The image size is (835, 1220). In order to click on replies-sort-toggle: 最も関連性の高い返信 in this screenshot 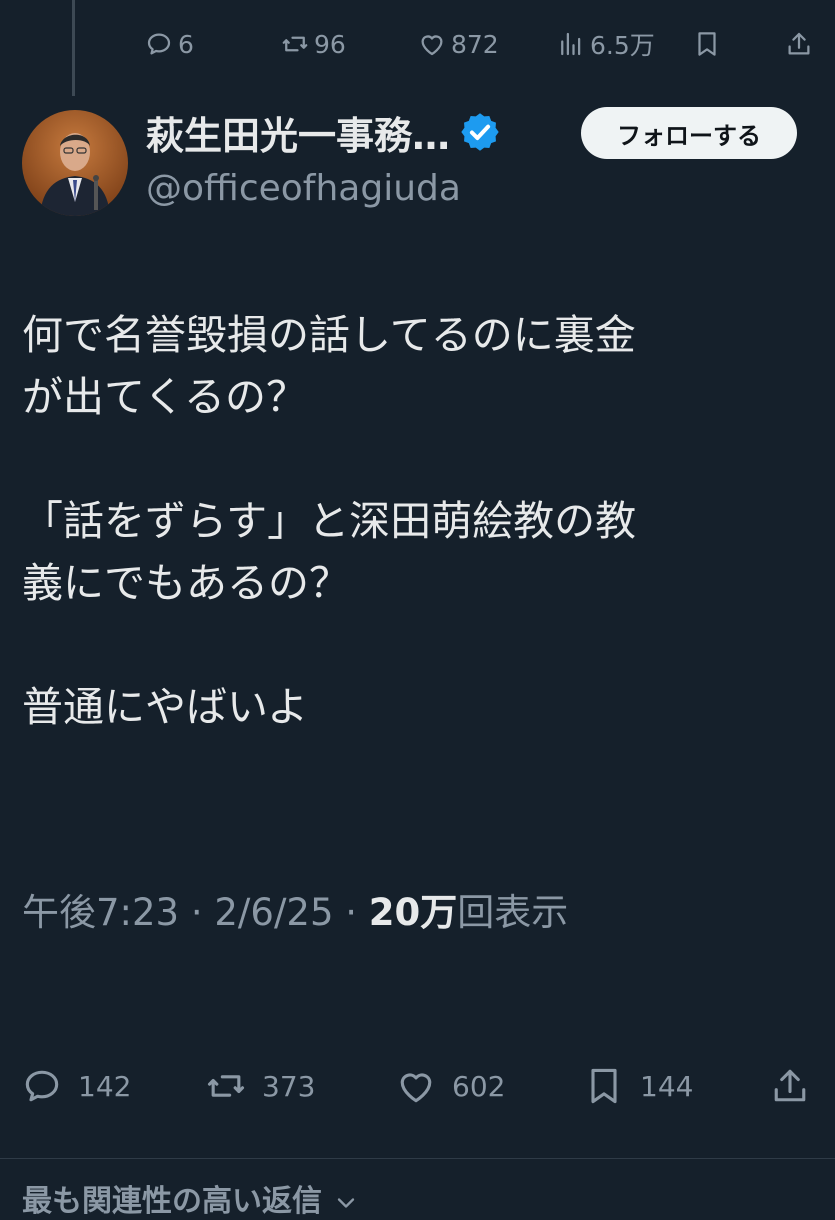, I will do `click(191, 1198)`.